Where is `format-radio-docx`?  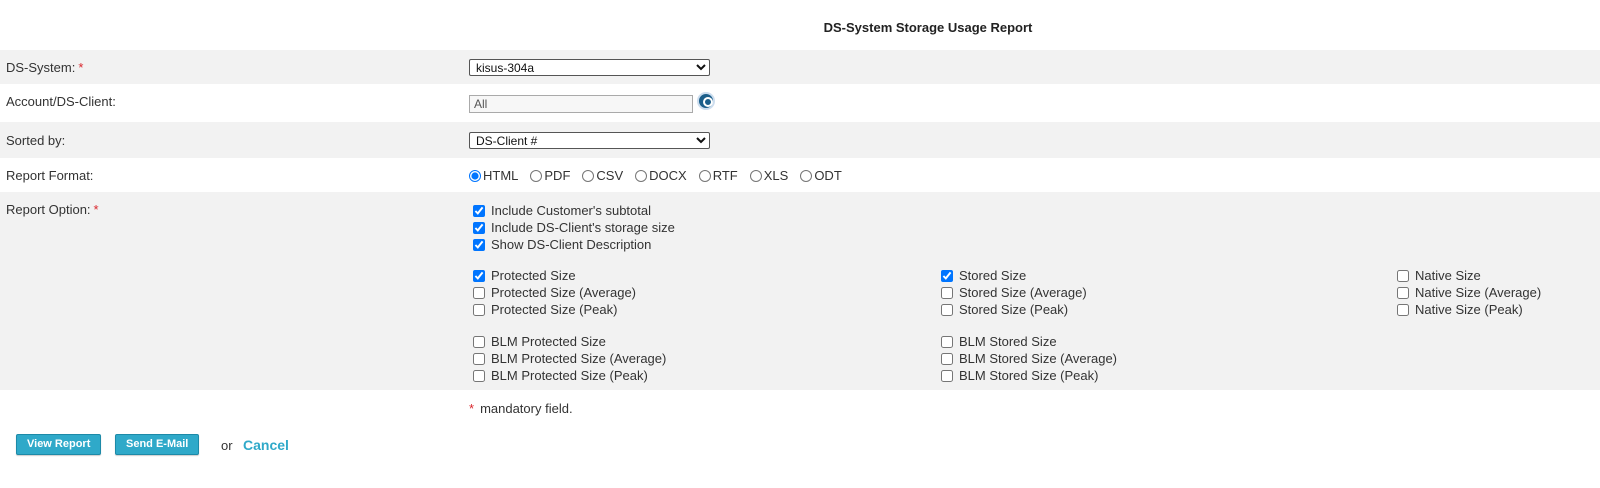
format-radio-docx is located at coordinates (641, 175).